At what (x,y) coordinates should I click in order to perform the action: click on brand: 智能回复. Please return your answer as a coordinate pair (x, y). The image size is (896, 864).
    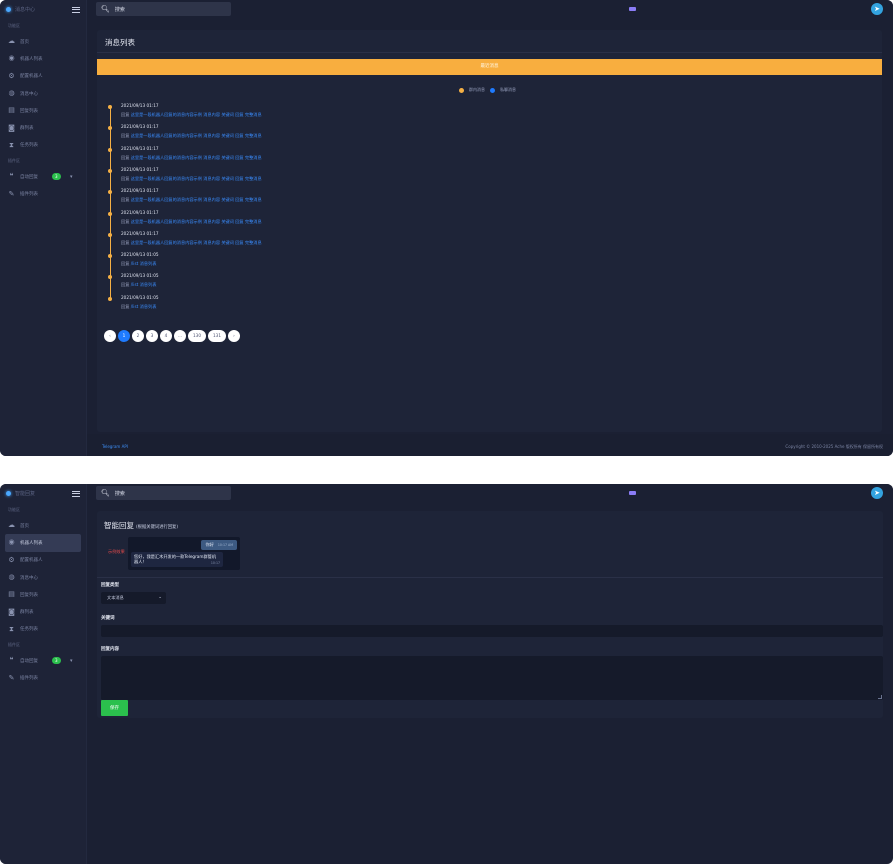
    Looking at the image, I should click on (20, 493).